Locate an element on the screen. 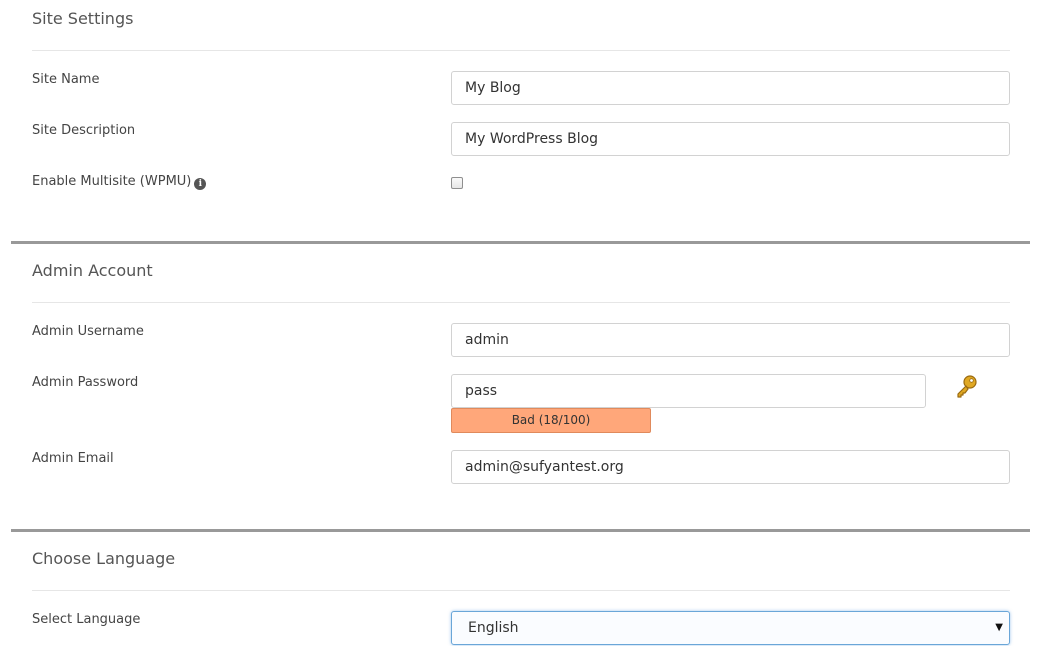 Image resolution: width=1046 pixels, height=646 pixels. site-settings-title: Site Settings is located at coordinates (83, 18).